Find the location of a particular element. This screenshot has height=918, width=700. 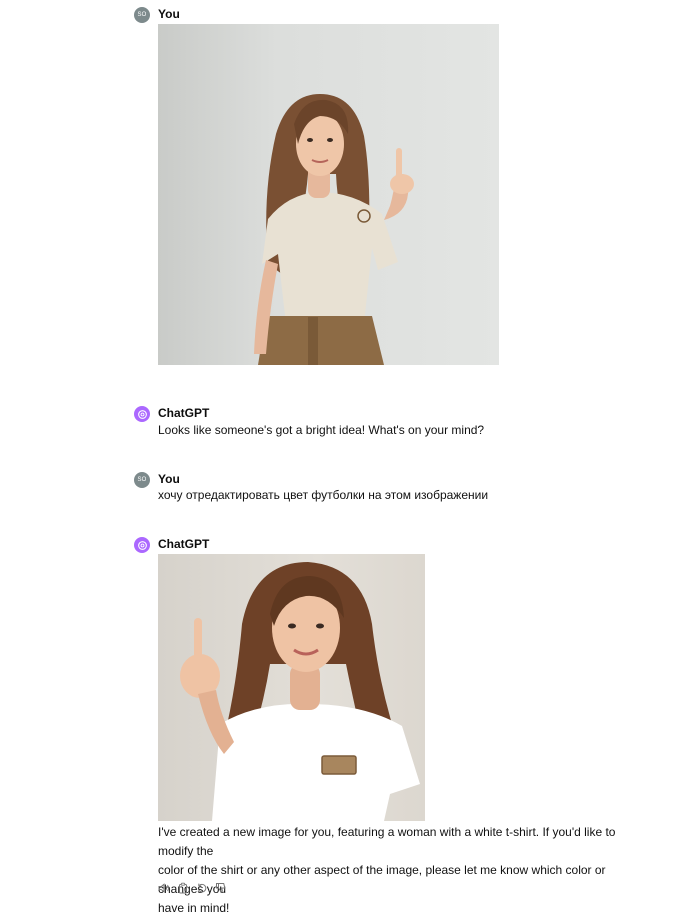

thumbs-down-icon is located at coordinates (221, 888).